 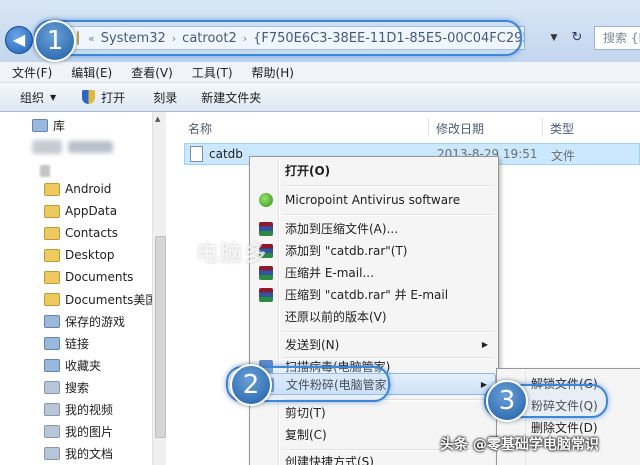 I want to click on nav-label: Contacts, so click(x=91, y=233).